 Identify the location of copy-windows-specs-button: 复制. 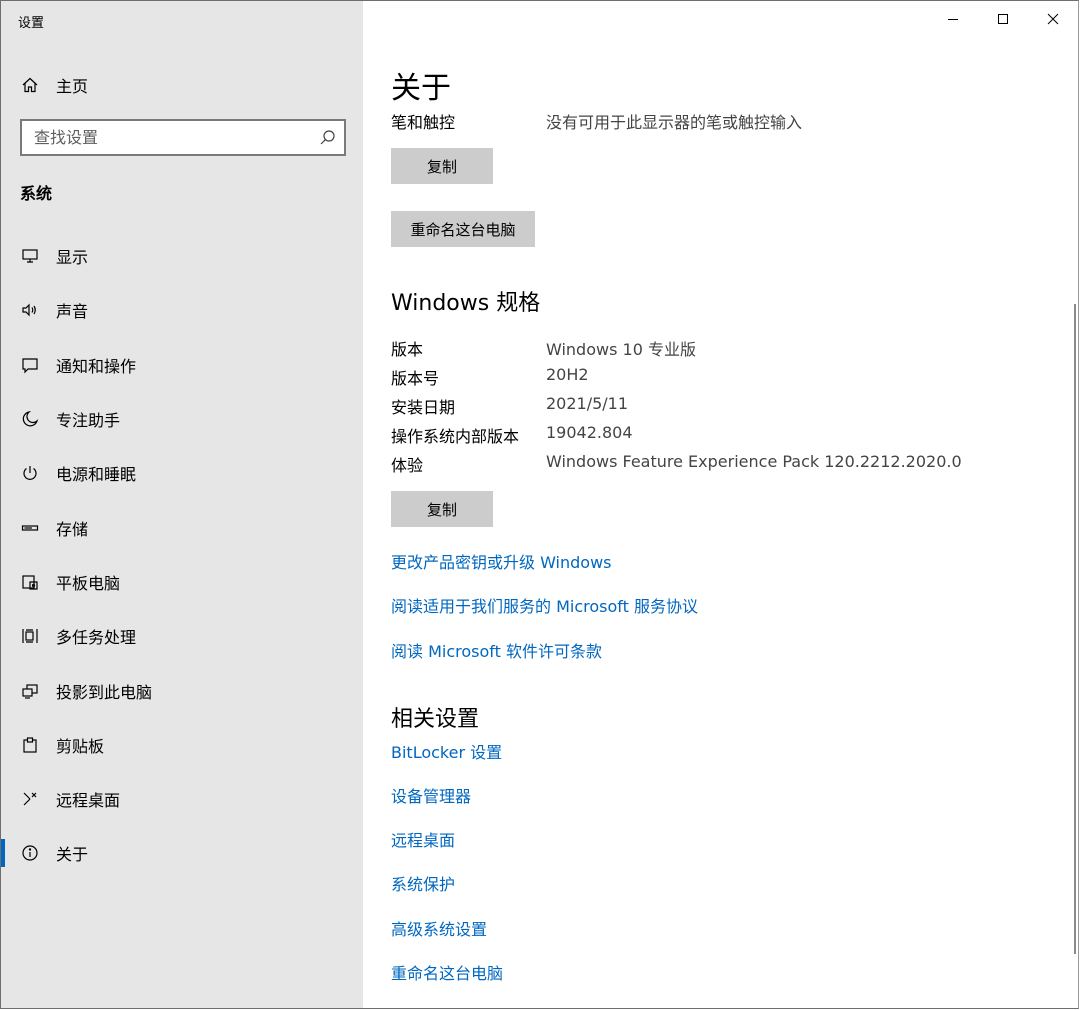
(442, 509).